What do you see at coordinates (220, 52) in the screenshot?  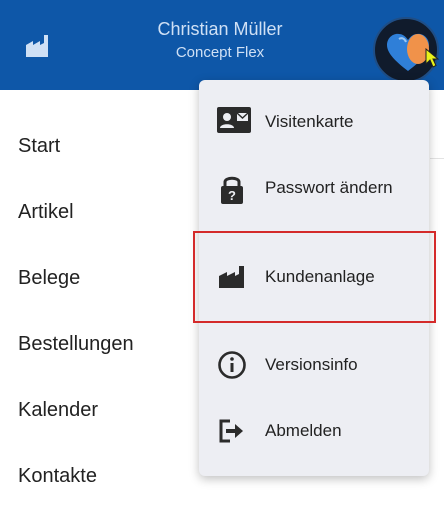 I see `company-name: Concept Flex` at bounding box center [220, 52].